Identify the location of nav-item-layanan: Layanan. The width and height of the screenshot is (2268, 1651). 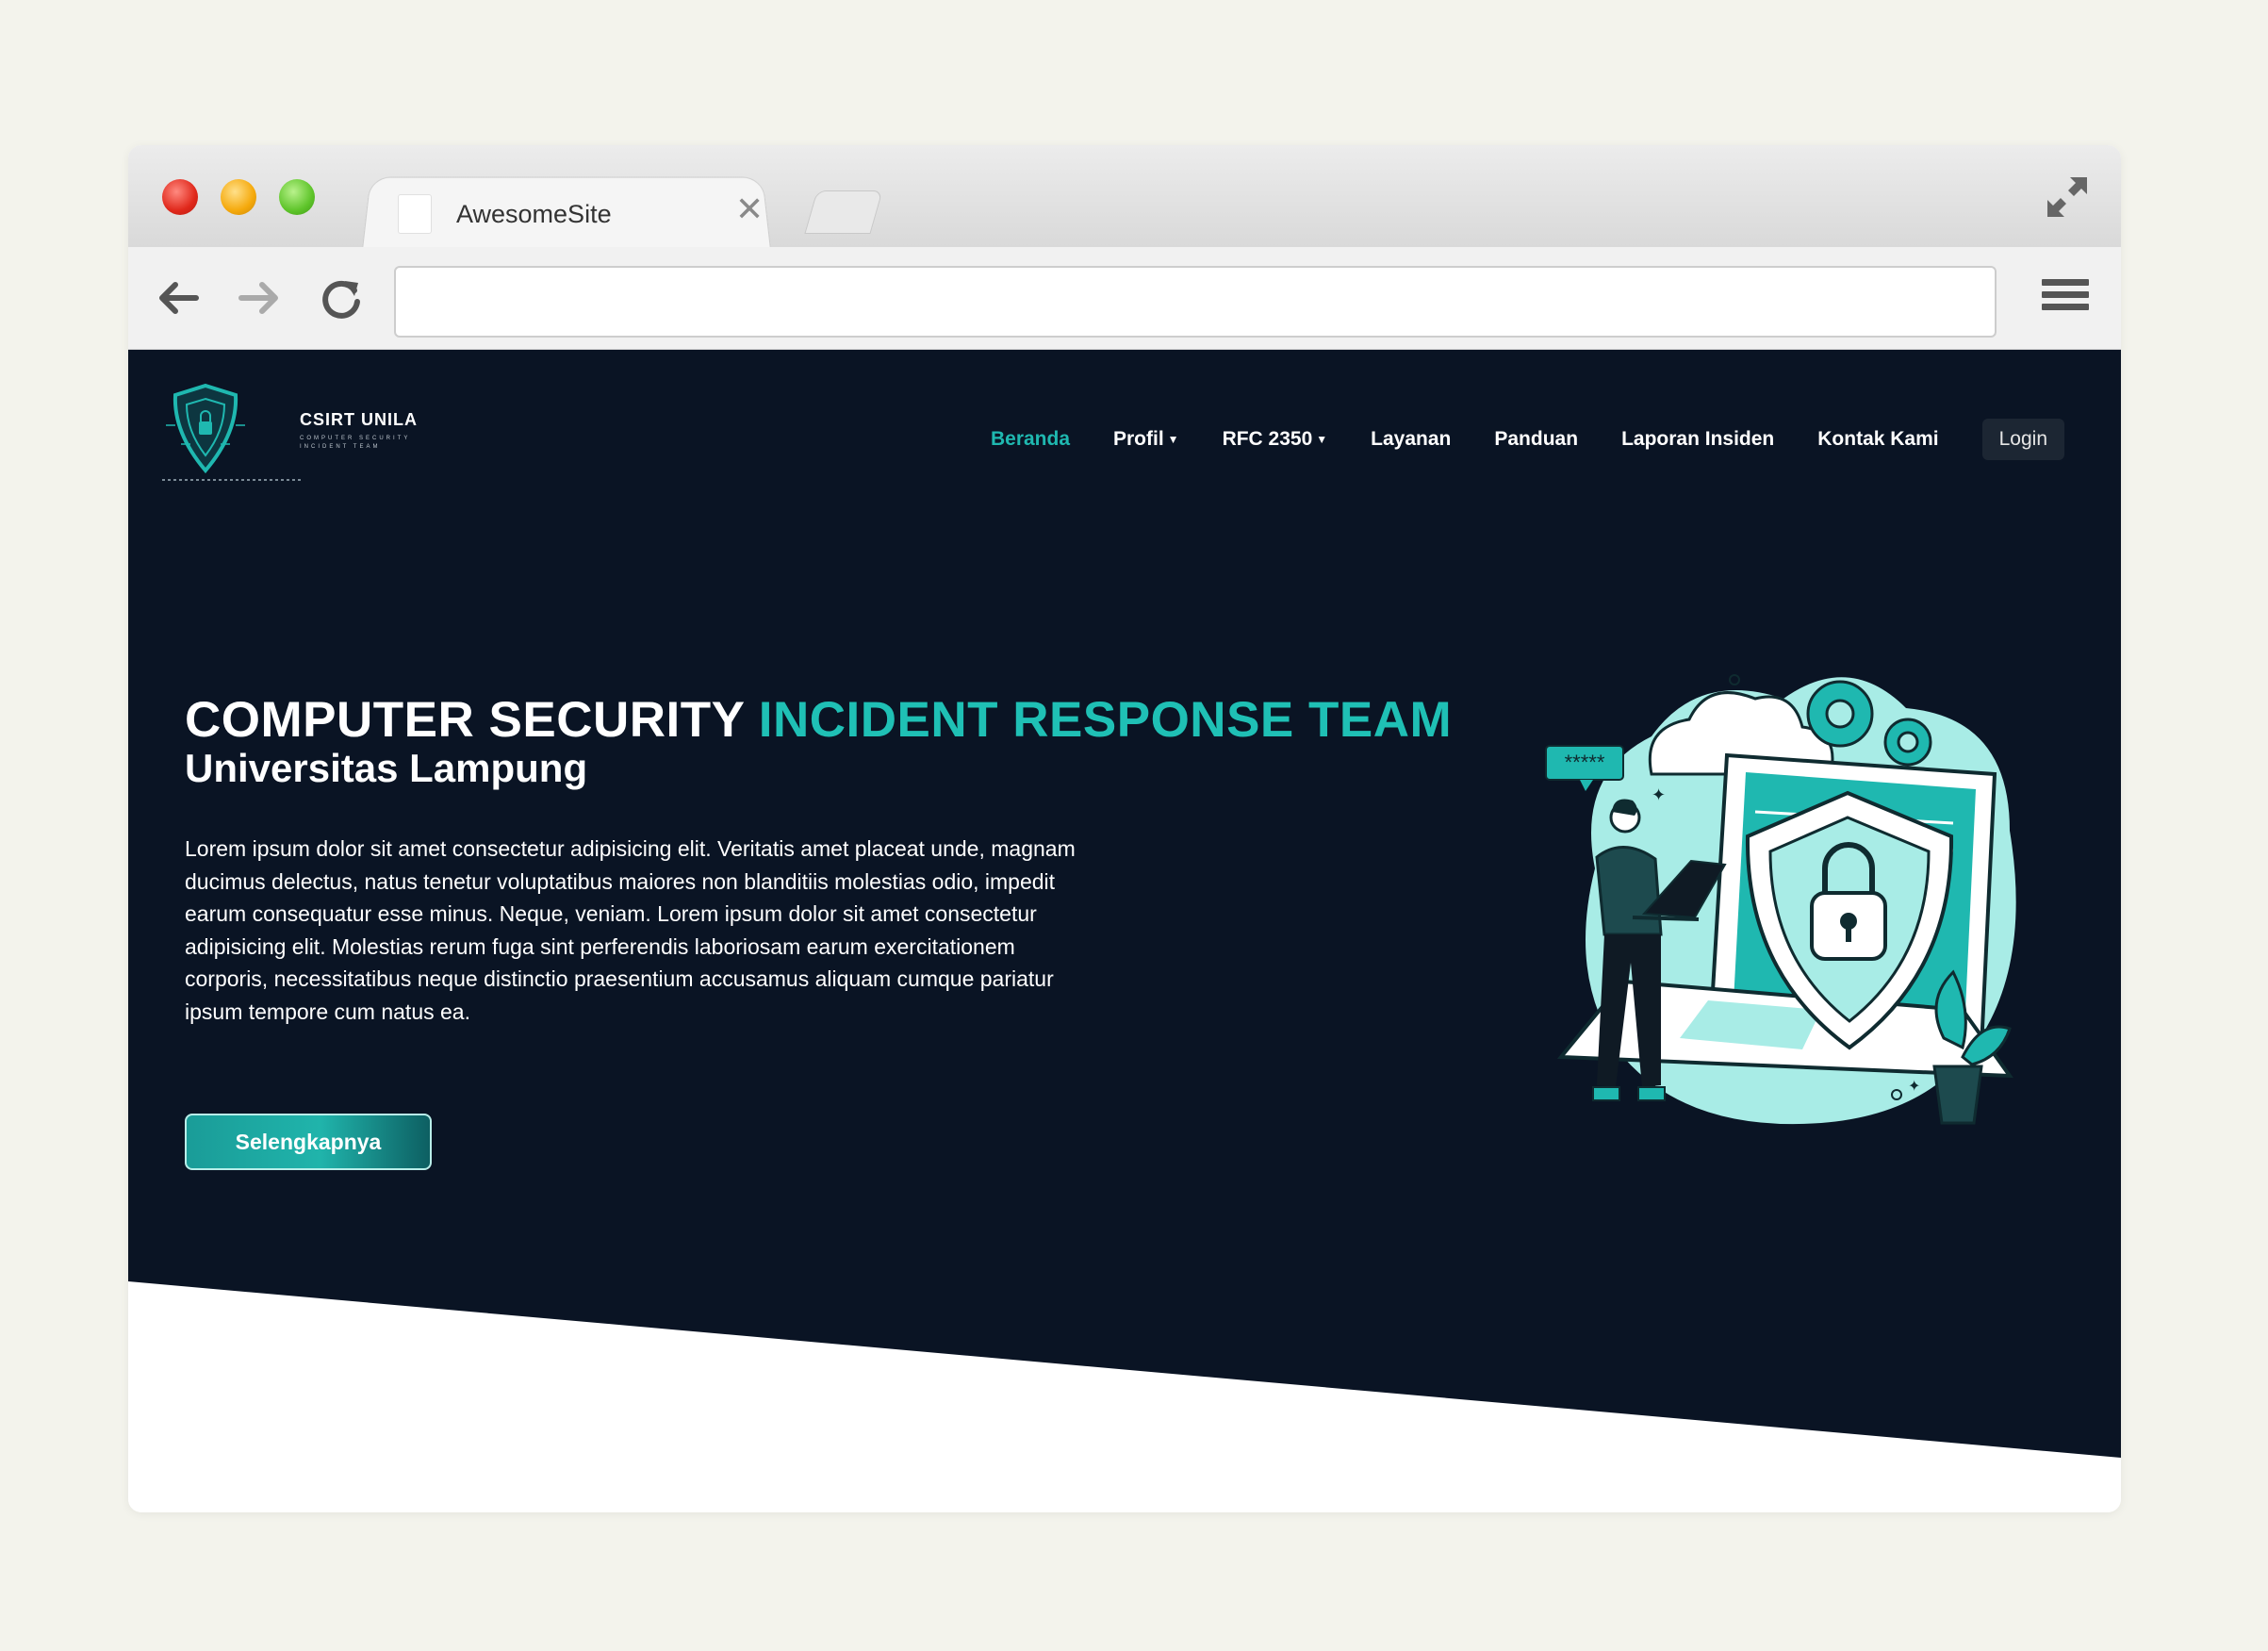
(1411, 439).